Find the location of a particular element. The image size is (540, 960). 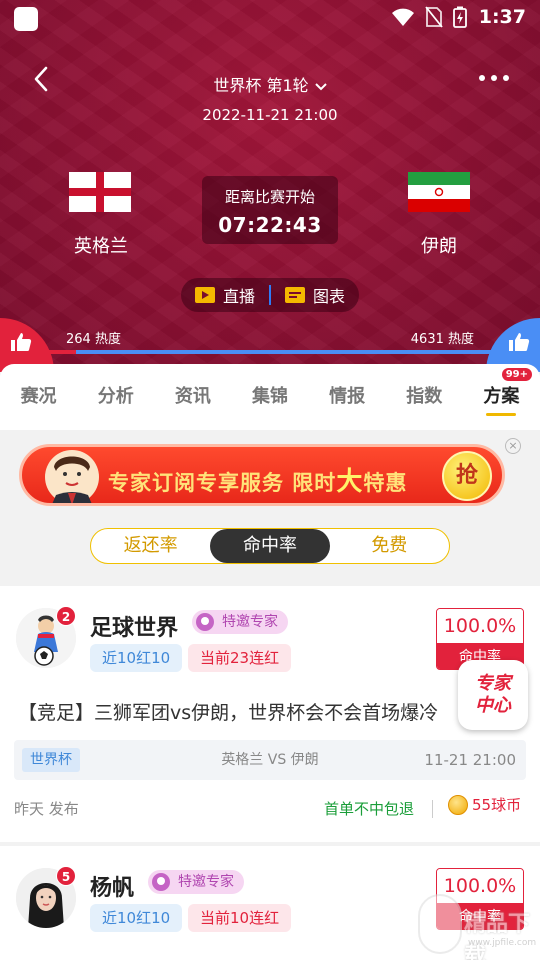

expert-center-button: 专家 中心 is located at coordinates (493, 695).